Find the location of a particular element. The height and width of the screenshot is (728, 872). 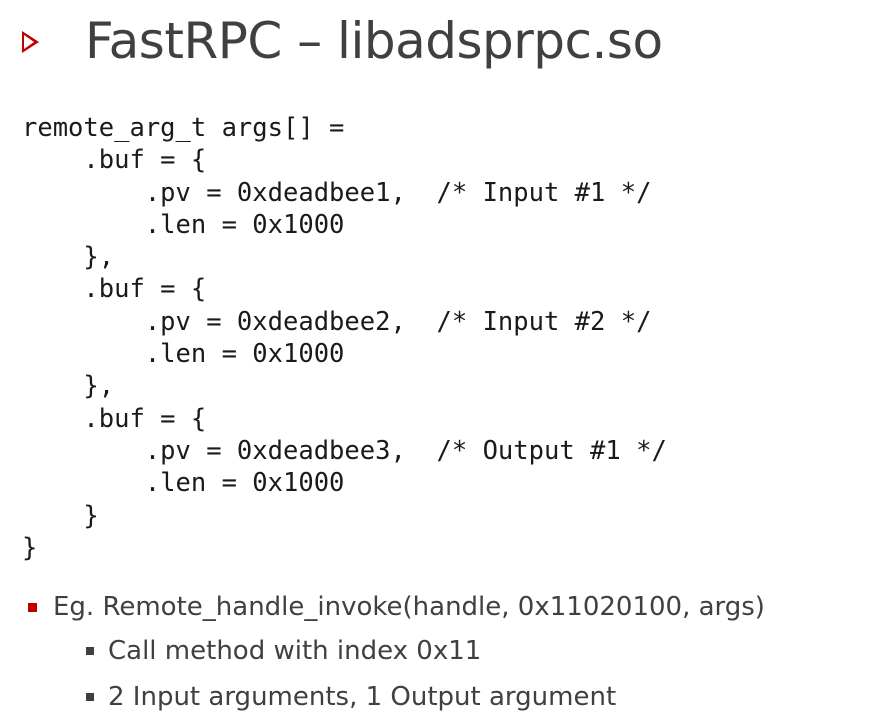

code-line: .pv = 0xdeadbee2, /* Input #2 */ is located at coordinates (337, 321).